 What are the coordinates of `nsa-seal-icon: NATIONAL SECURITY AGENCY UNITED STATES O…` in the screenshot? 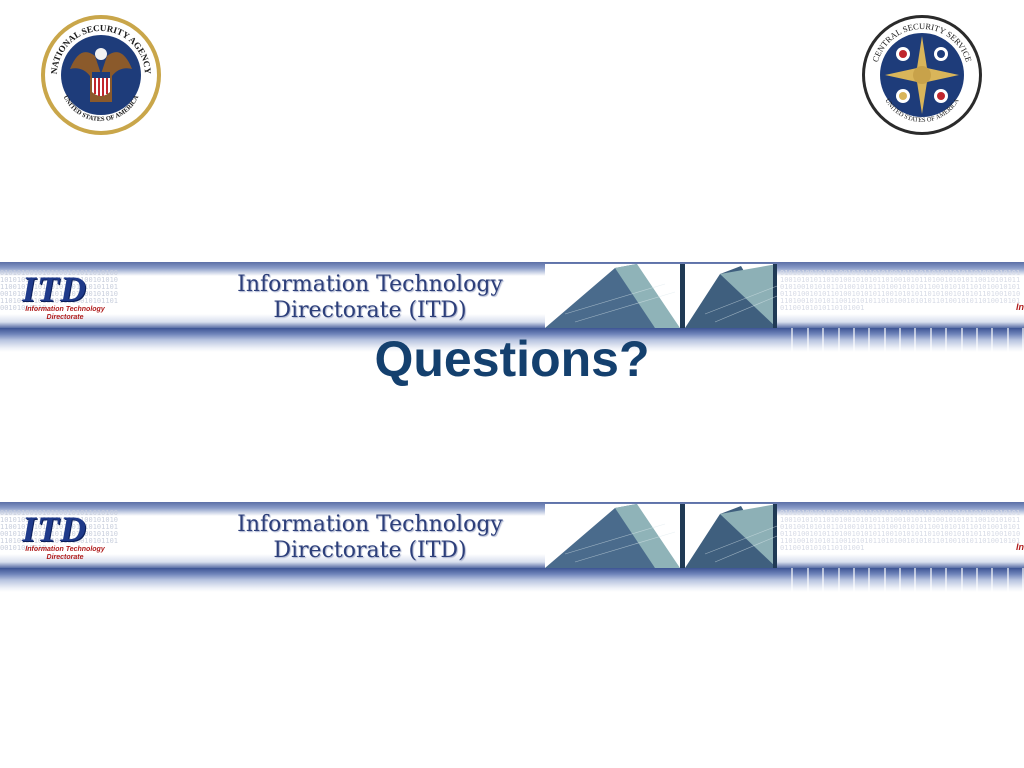 It's located at (101, 75).